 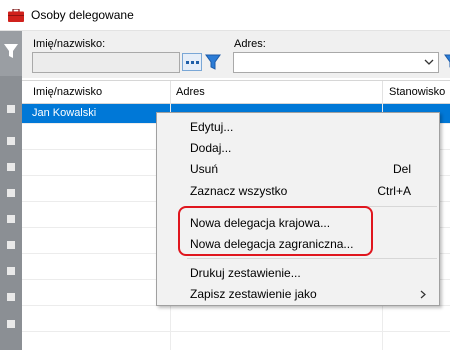 What do you see at coordinates (16, 15) in the screenshot?
I see `briefcase-icon` at bounding box center [16, 15].